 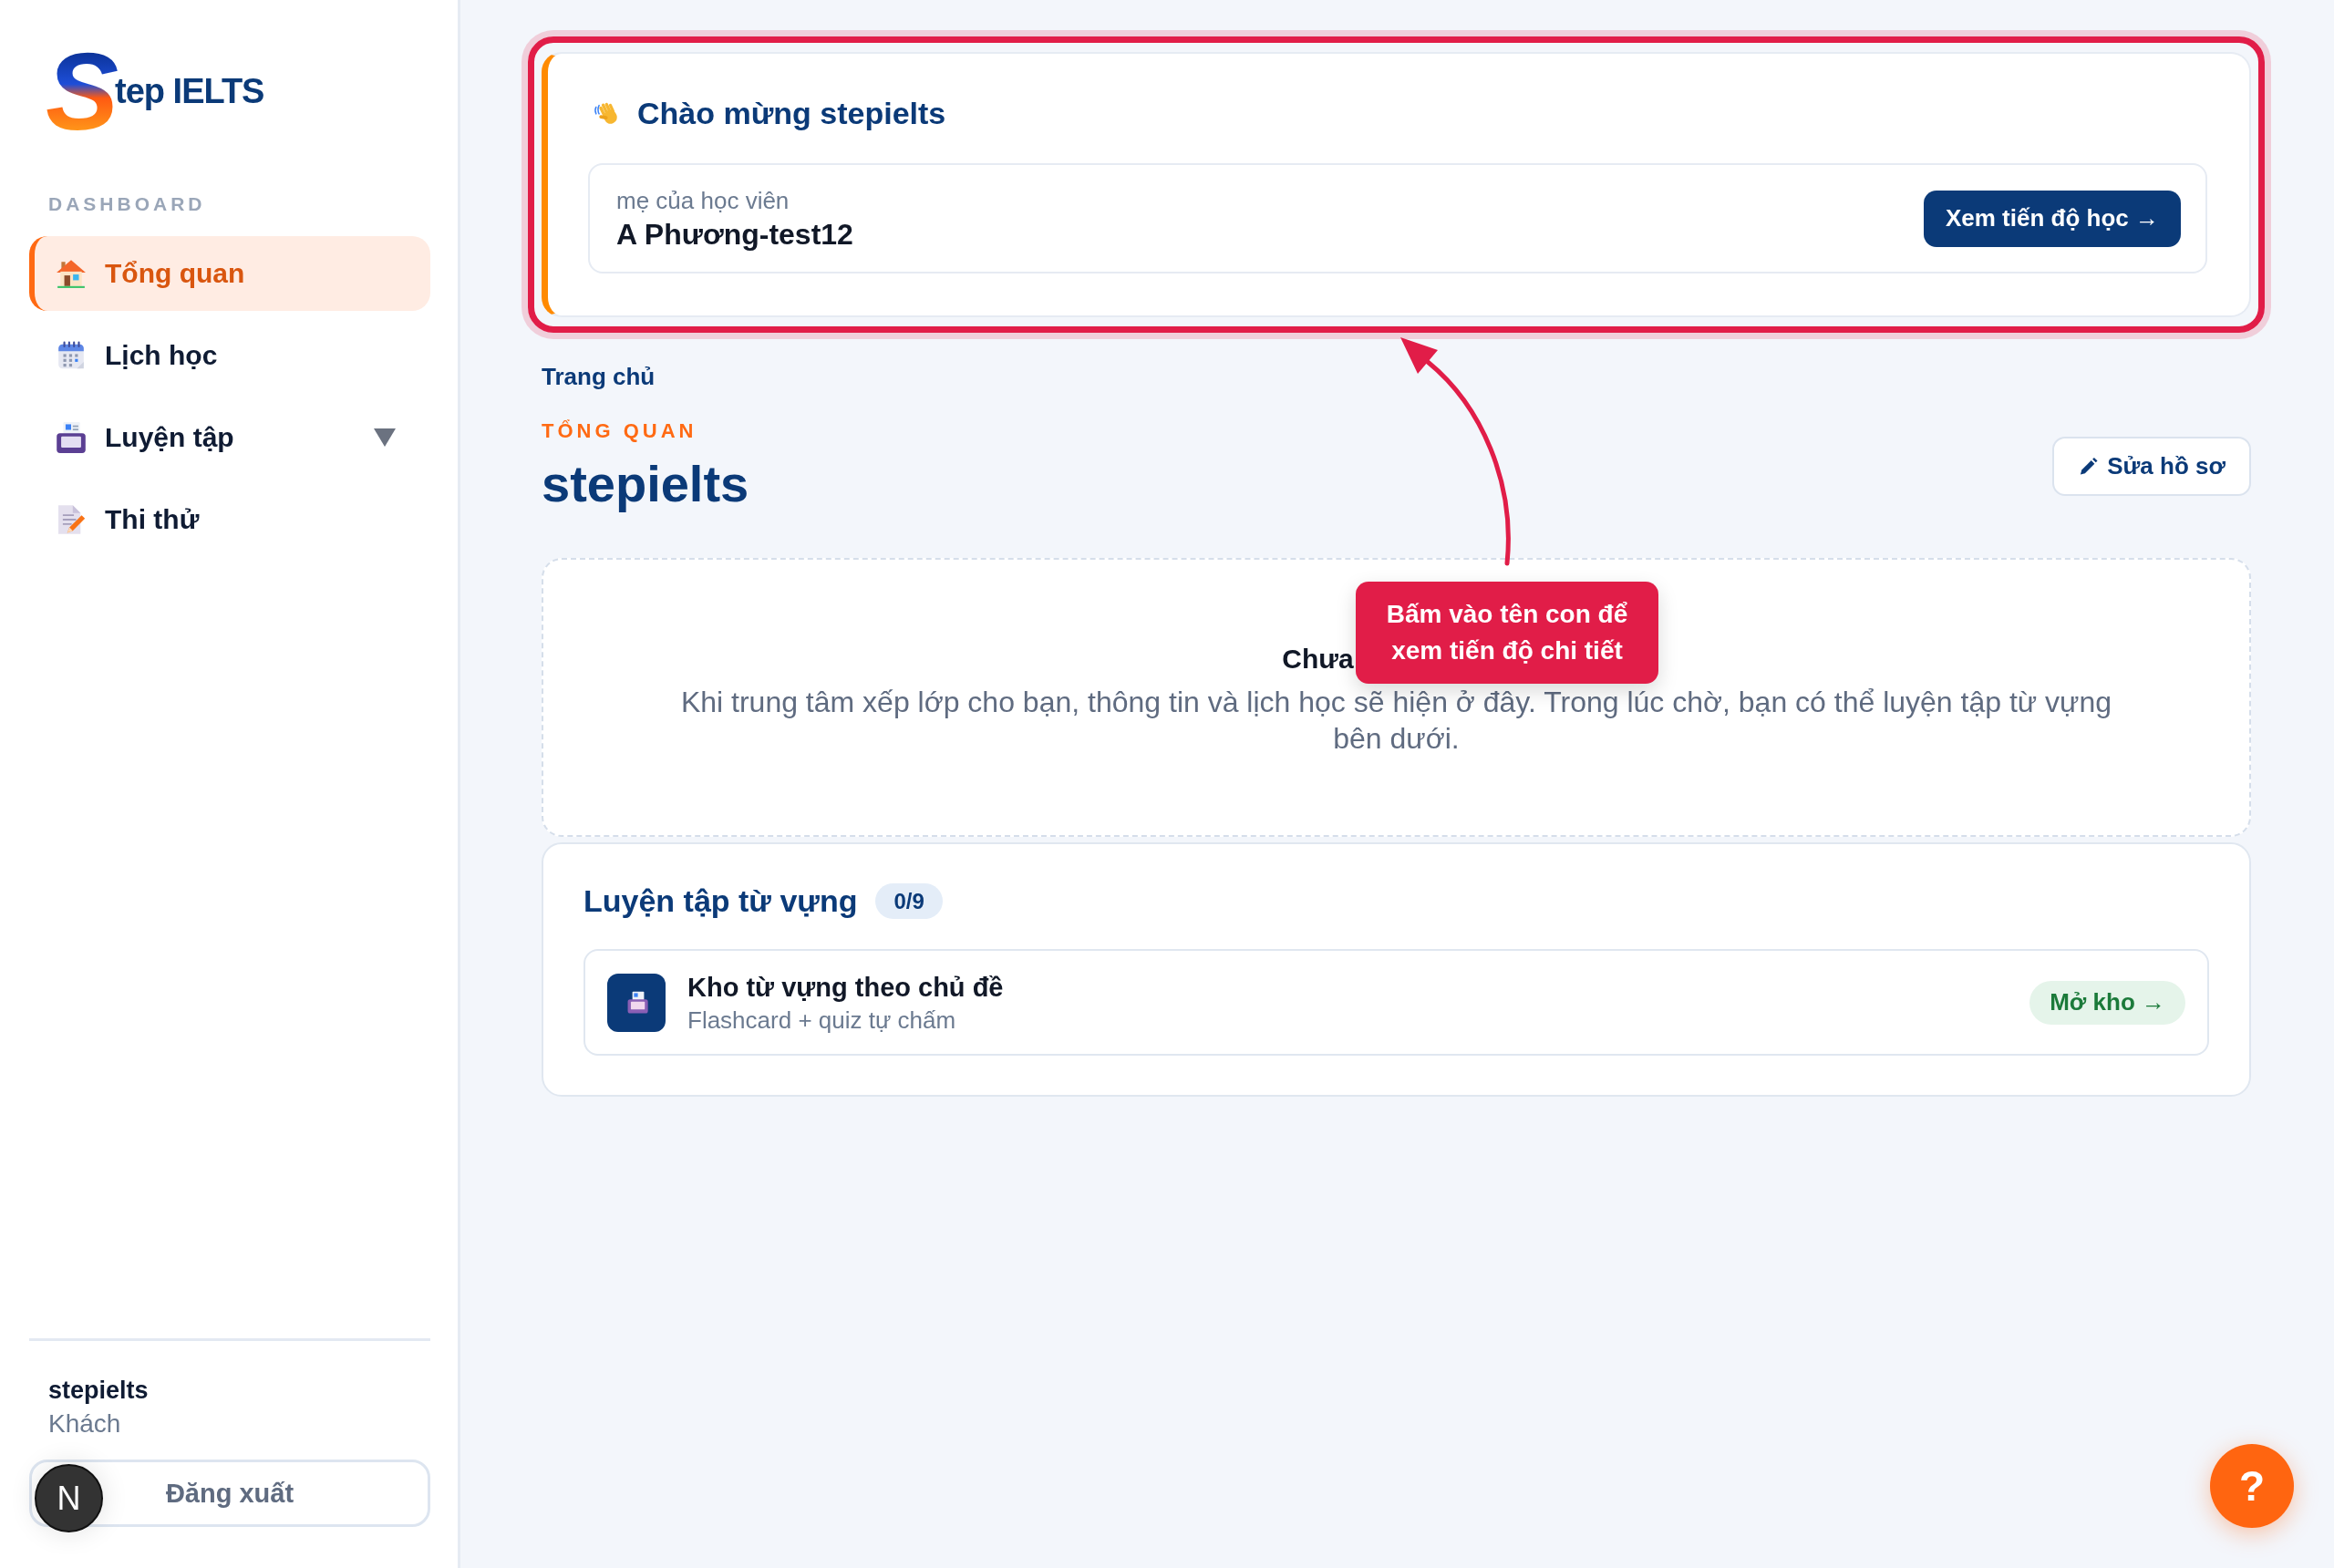 I want to click on vocab-item-title: Kho từ vựng theo chủ đề, so click(x=845, y=987).